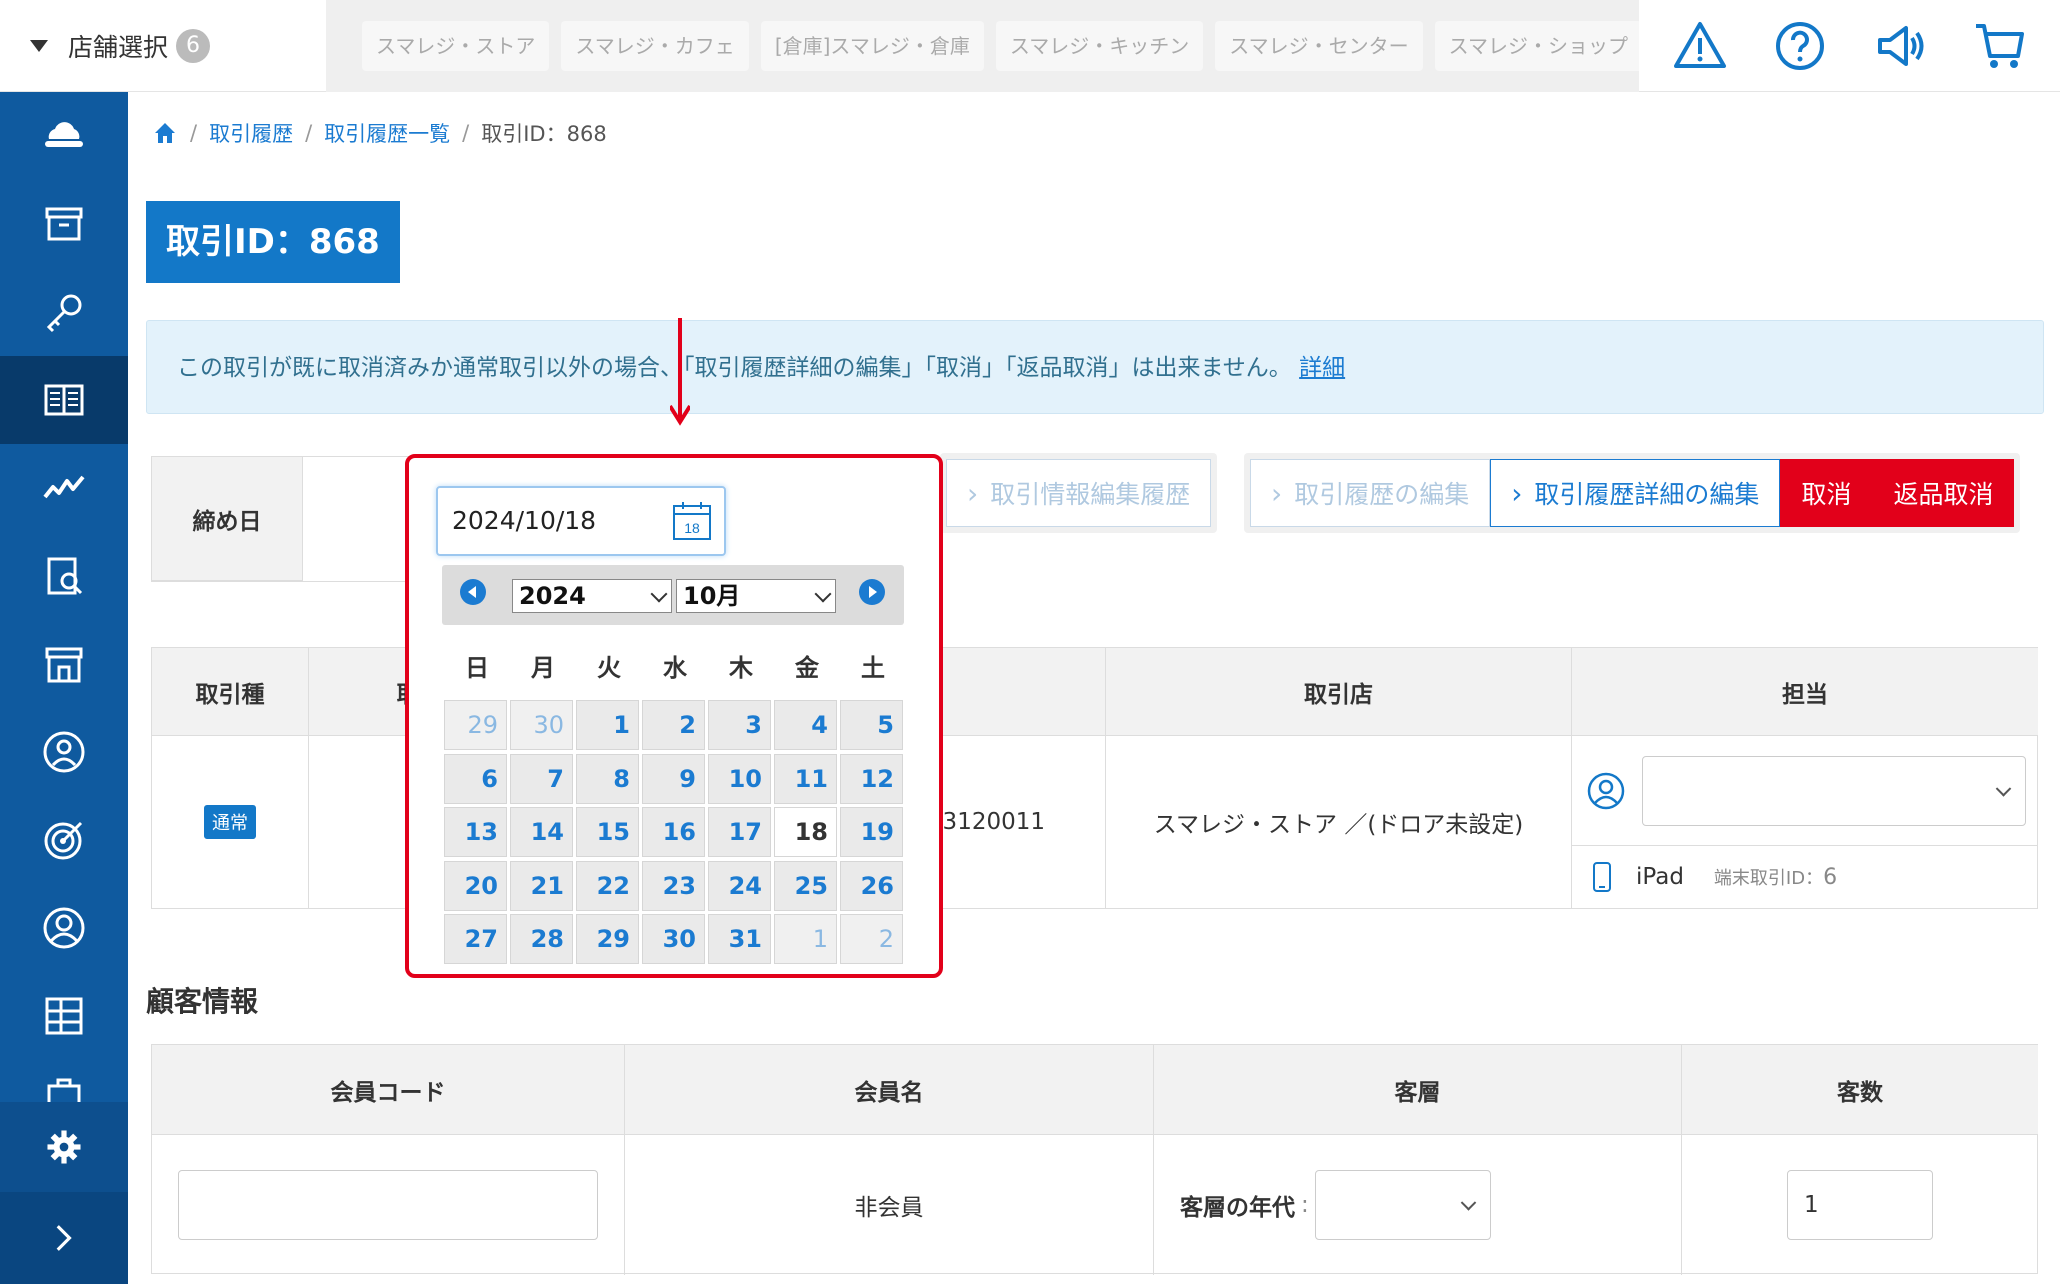 Image resolution: width=2060 pixels, height=1284 pixels. What do you see at coordinates (1339, 822) in the screenshot?
I see `store-cell: スマレジ・ストア ／(ドロア未設定)` at bounding box center [1339, 822].